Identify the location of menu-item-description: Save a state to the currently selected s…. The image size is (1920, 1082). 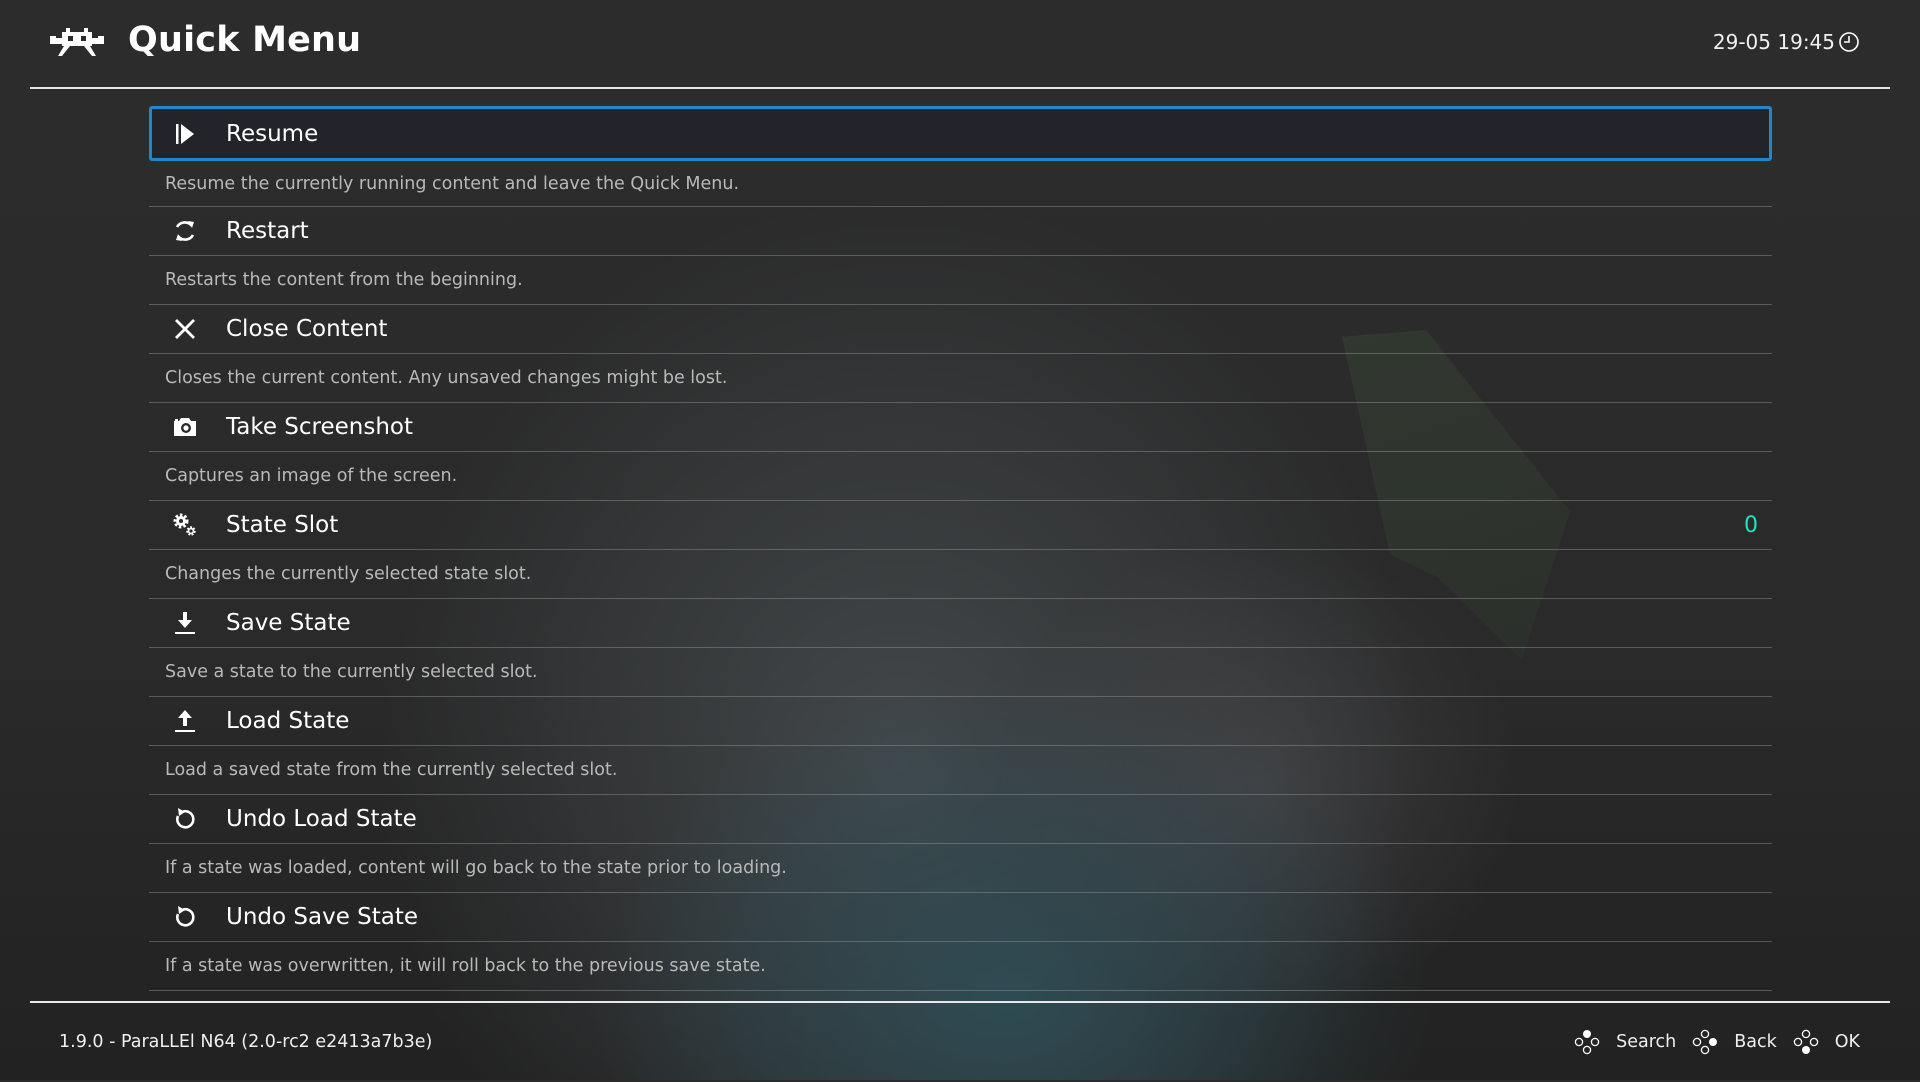
(960, 672).